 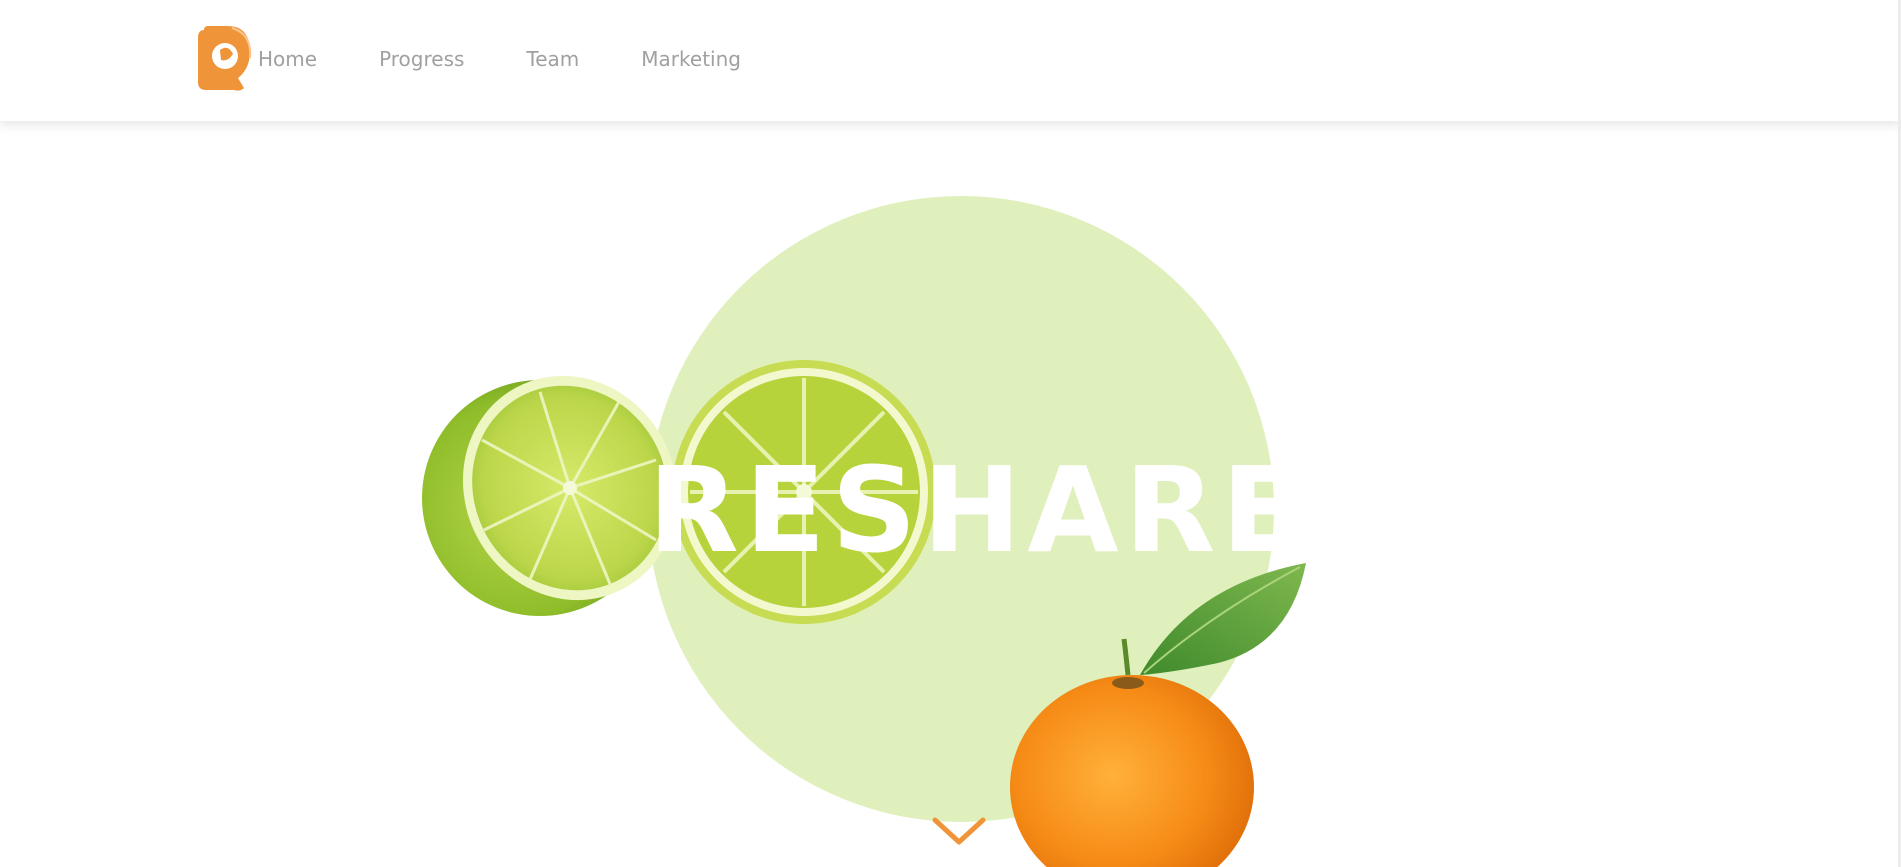 What do you see at coordinates (224, 58) in the screenshot?
I see `brand-logo-icon` at bounding box center [224, 58].